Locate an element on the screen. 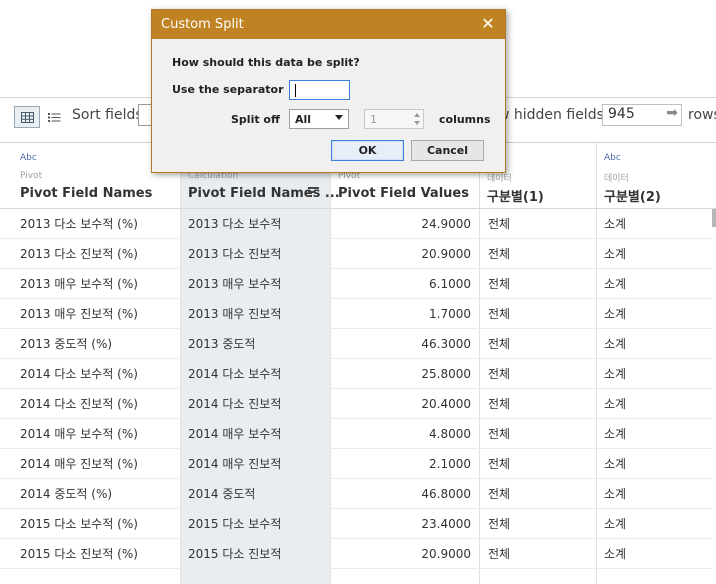 The width and height of the screenshot is (716, 584). table-cell: 2013 매우 보수적 (%) is located at coordinates (97, 284).